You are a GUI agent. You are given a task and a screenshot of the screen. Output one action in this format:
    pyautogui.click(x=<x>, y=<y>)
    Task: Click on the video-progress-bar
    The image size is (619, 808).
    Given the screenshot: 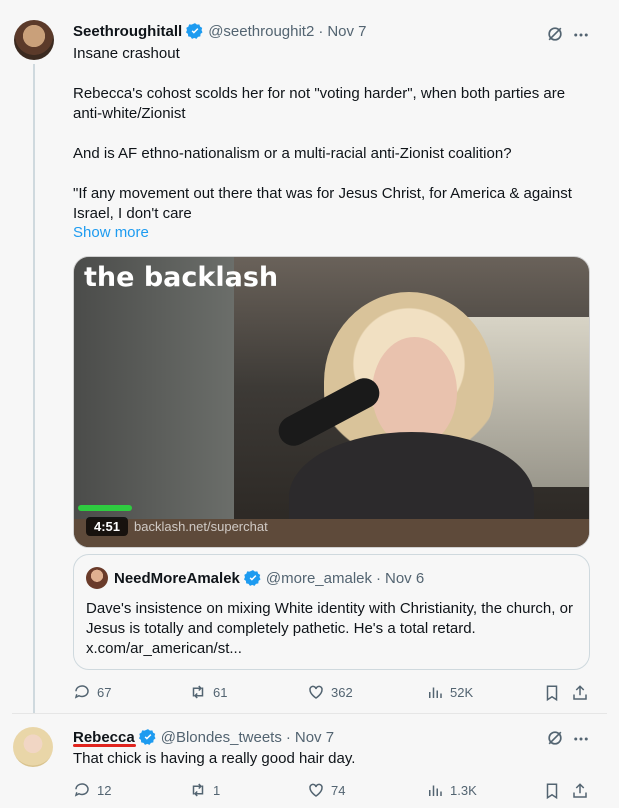 What is the action you would take?
    pyautogui.click(x=105, y=508)
    